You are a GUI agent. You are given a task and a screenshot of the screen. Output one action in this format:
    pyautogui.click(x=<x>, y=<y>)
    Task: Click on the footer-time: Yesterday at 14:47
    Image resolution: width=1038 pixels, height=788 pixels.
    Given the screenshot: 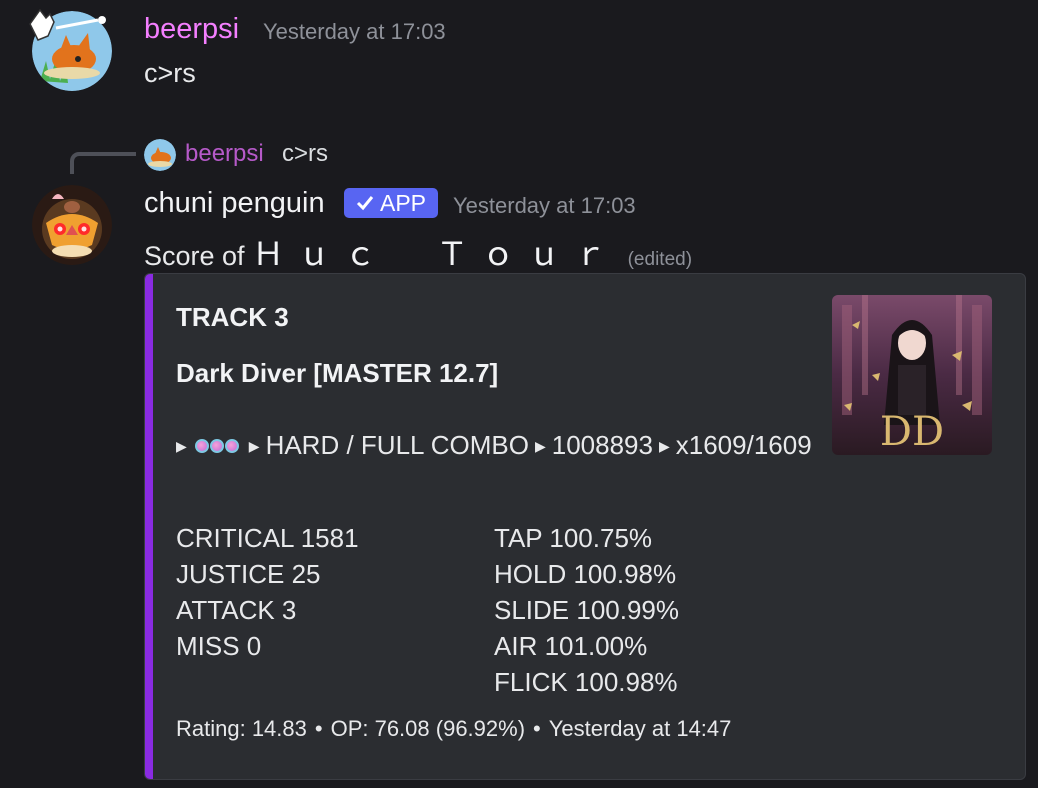 What is the action you would take?
    pyautogui.click(x=640, y=728)
    